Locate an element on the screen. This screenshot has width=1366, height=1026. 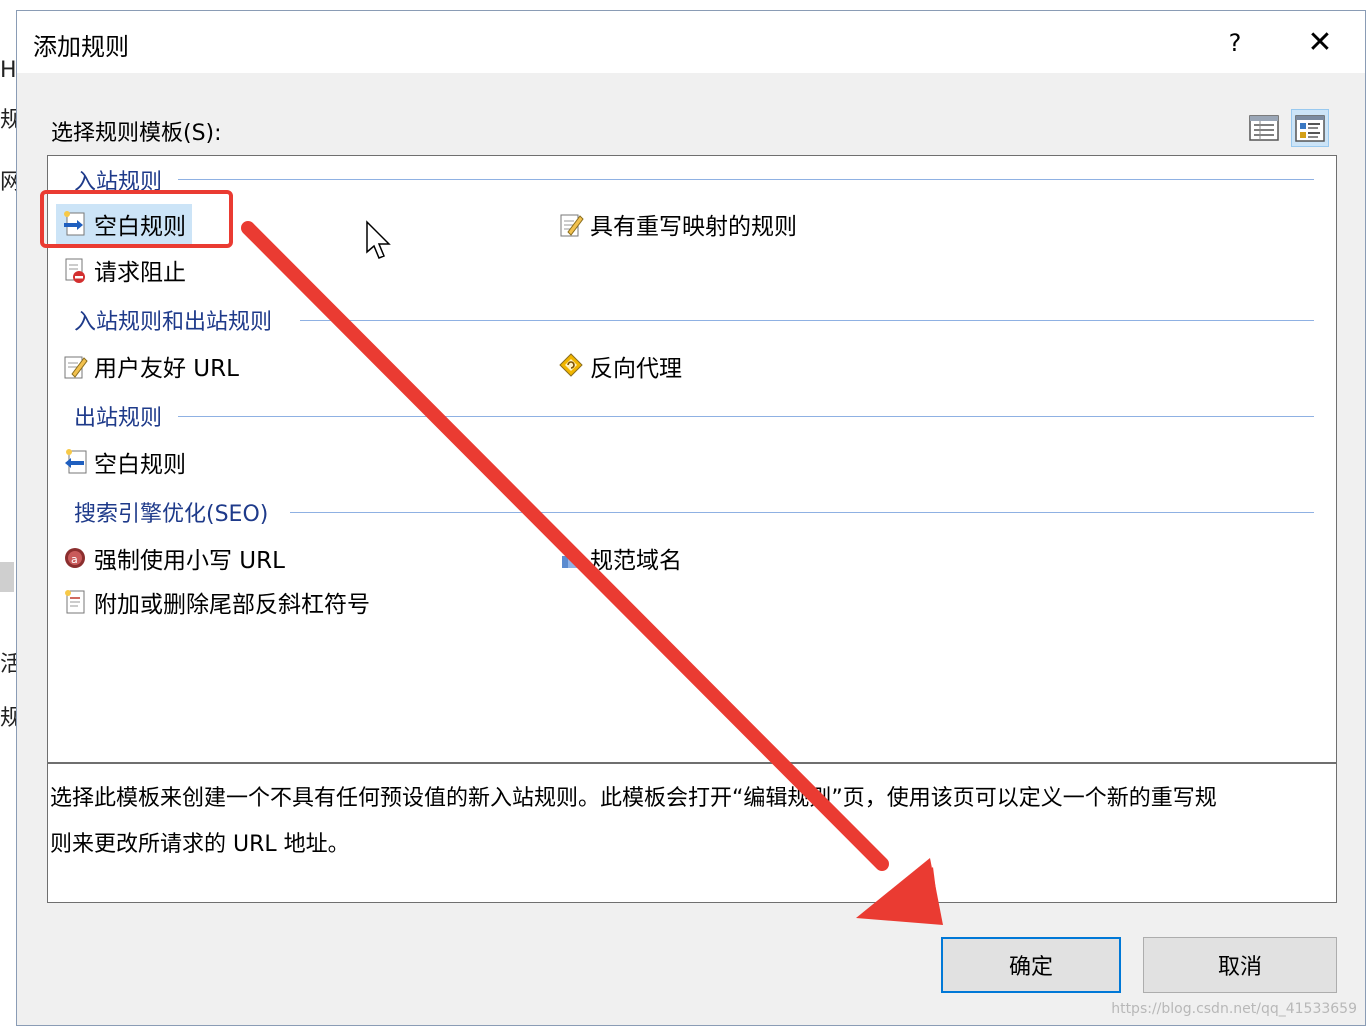
template-label: 具有重写映射的规则 is located at coordinates (693, 227).